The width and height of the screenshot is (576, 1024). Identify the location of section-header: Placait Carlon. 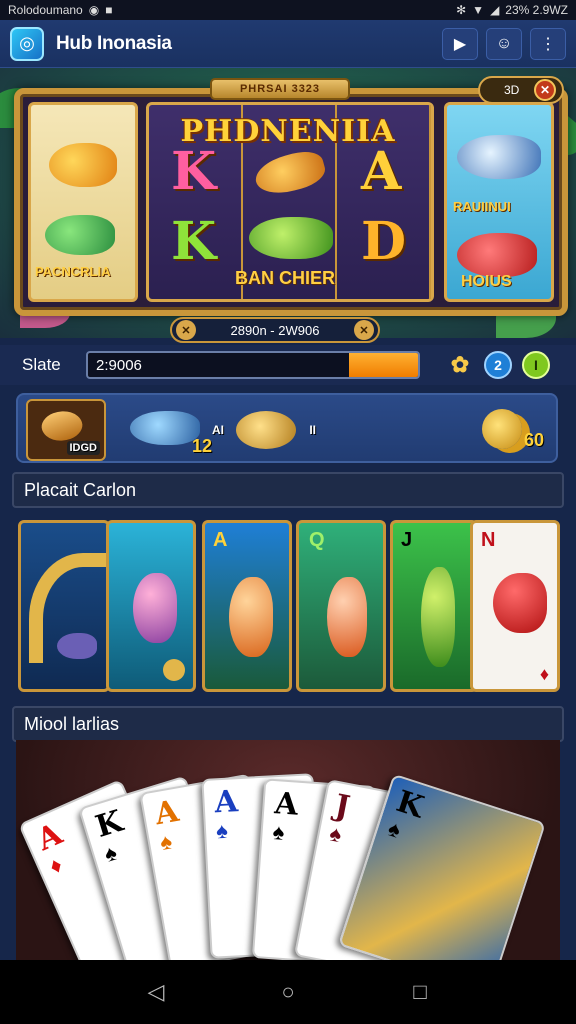
(288, 490).